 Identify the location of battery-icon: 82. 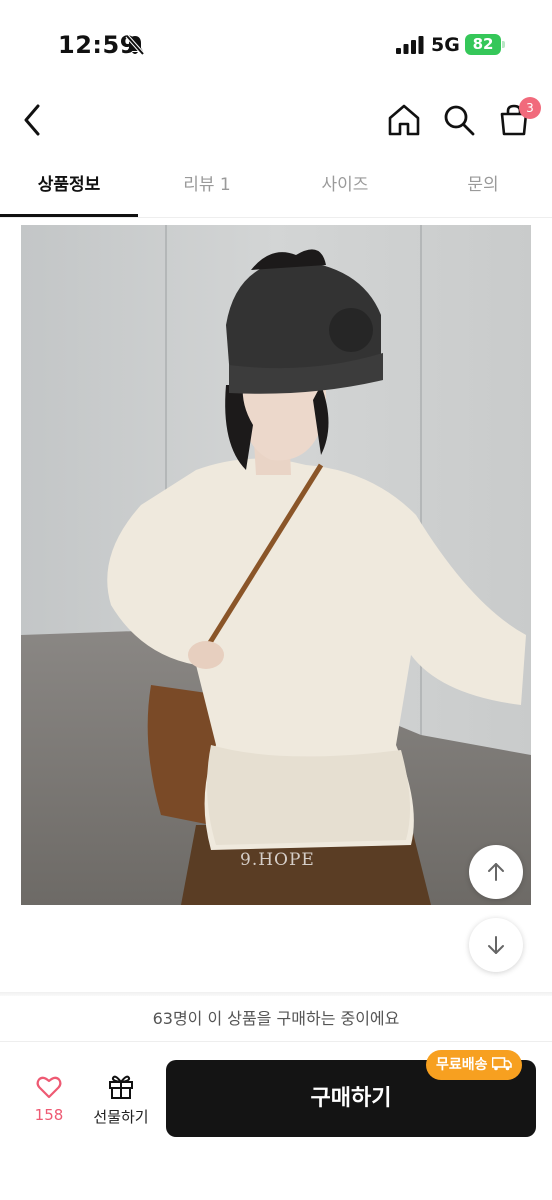
(485, 44).